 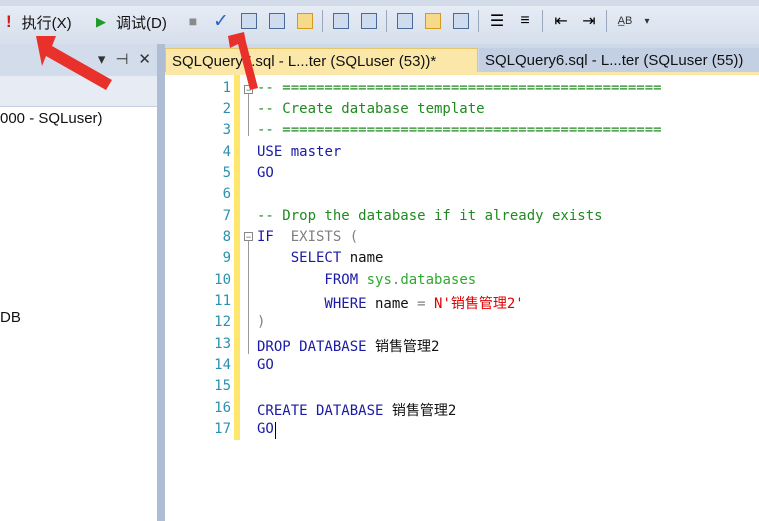 What do you see at coordinates (619, 61) in the screenshot?
I see `tab-sqlquery6: SQLQuery6.sql - L...ter (SQLuser (55))` at bounding box center [619, 61].